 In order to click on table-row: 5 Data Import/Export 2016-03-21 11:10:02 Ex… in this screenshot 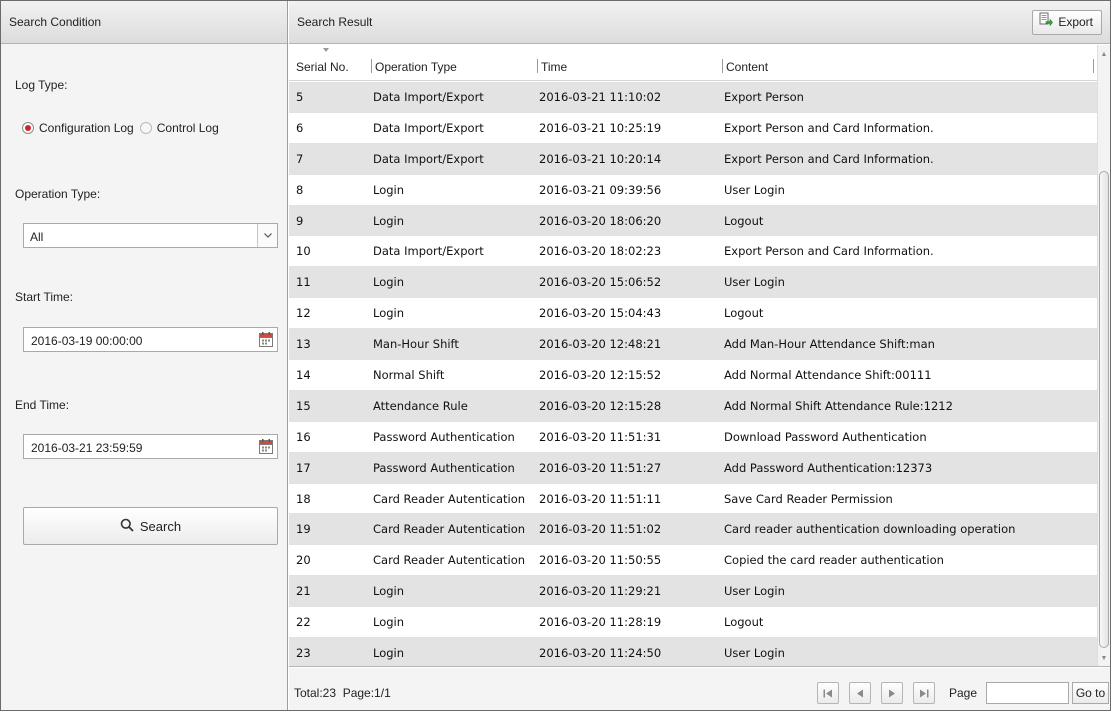, I will do `click(693, 97)`.